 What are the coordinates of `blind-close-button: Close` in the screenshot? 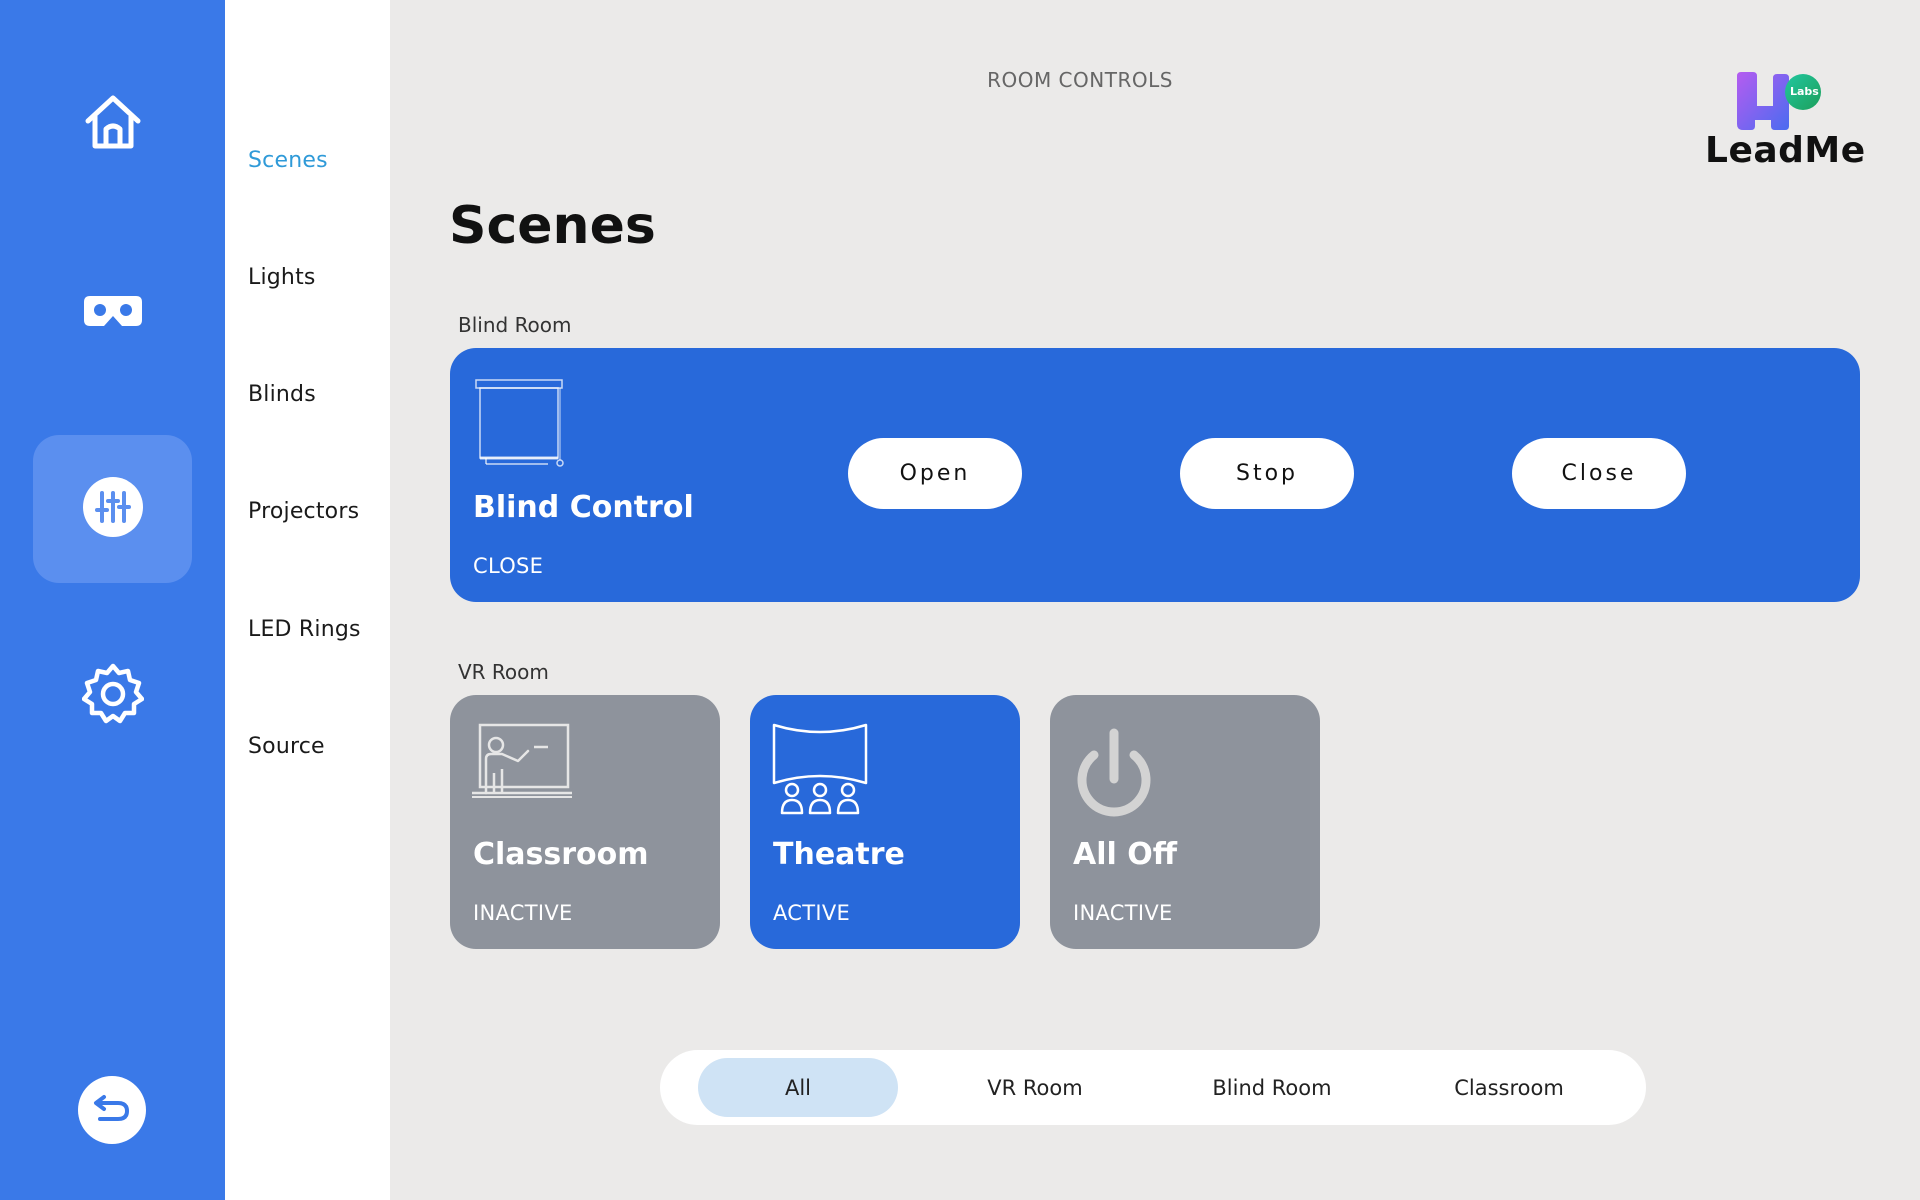 It's located at (1599, 473).